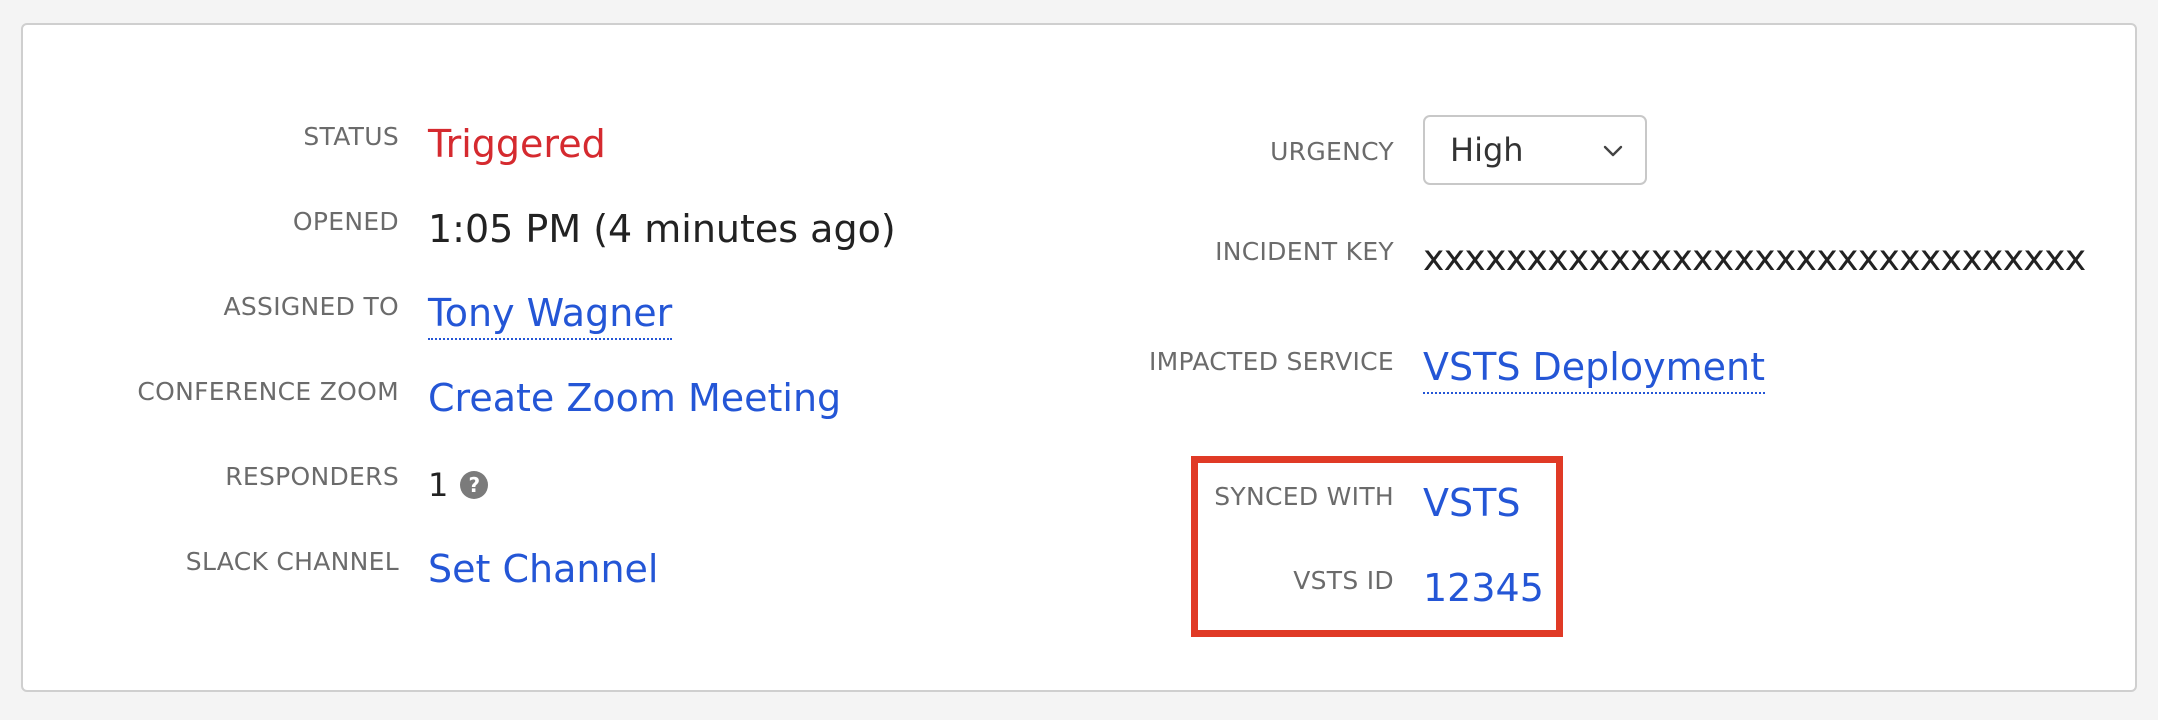 The width and height of the screenshot is (2158, 720). What do you see at coordinates (351, 136) in the screenshot?
I see `status-label: STATUS` at bounding box center [351, 136].